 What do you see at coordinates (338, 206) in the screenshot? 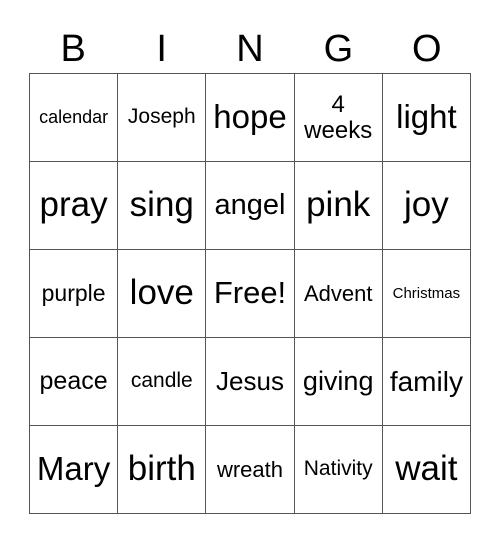
I see `bingo-cell: pink` at bounding box center [338, 206].